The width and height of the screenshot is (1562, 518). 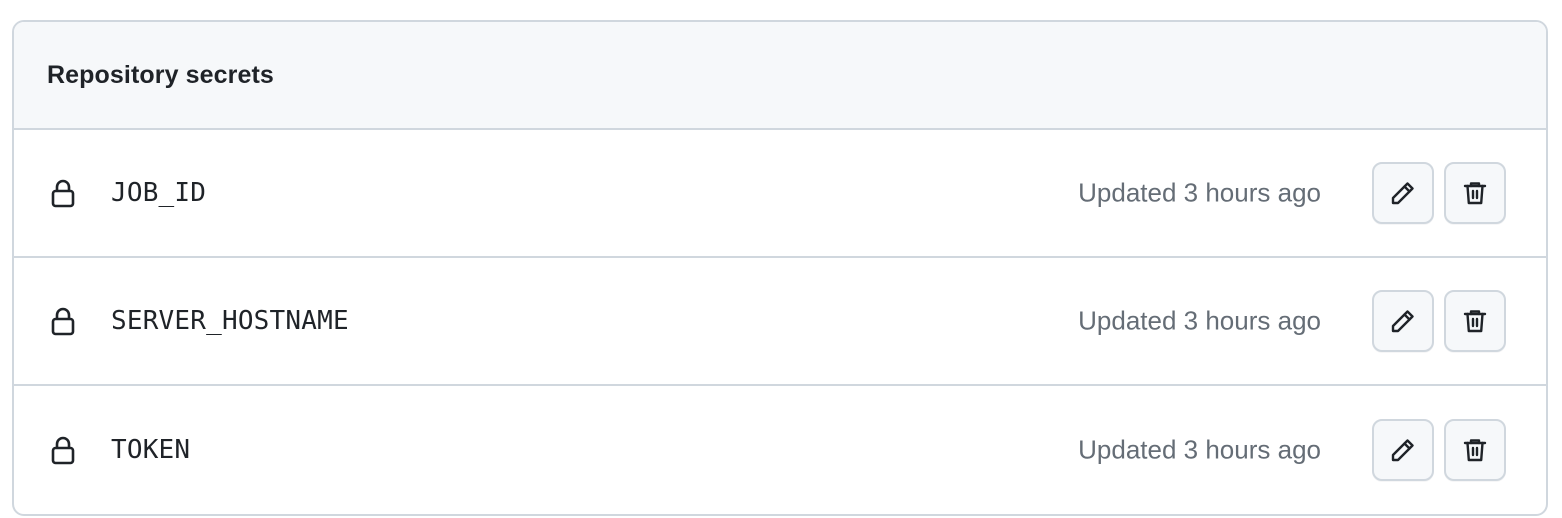 I want to click on secret-name: TOKEN, so click(x=151, y=450).